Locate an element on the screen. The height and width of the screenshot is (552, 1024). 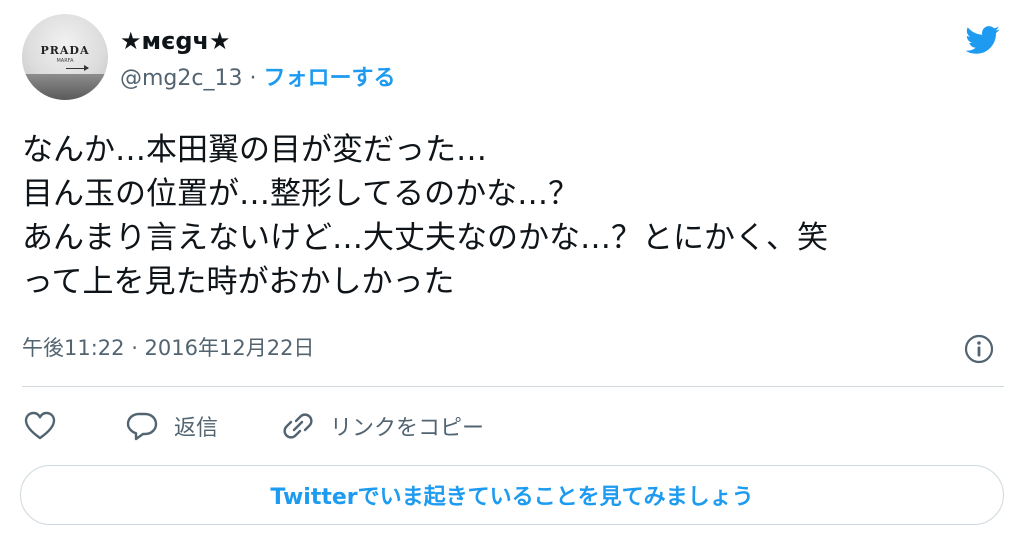
avatar-arrow-tip is located at coordinates (86, 68).